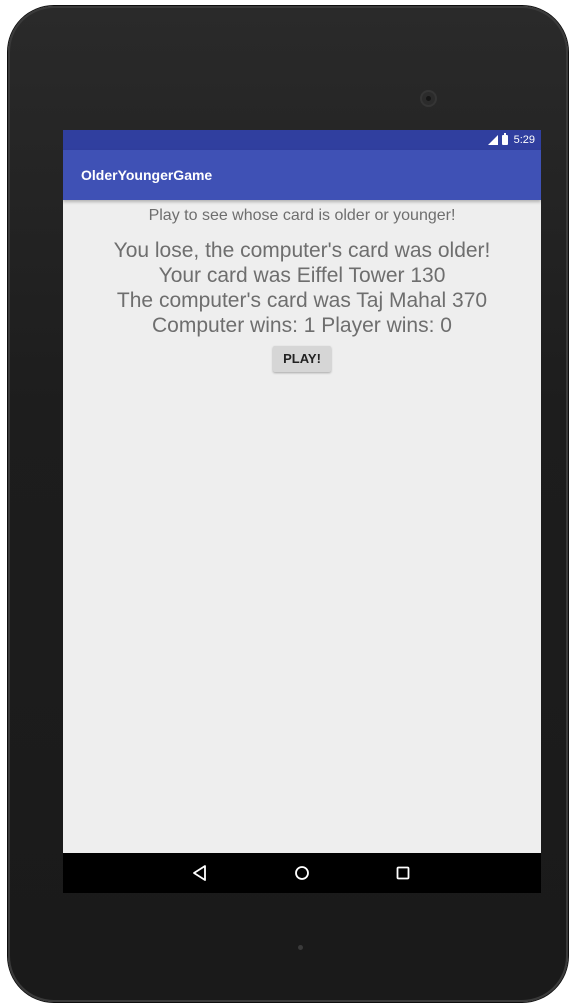 The height and width of the screenshot is (1008, 575). Describe the element at coordinates (302, 300) in the screenshot. I see `computer-card-text: The computer's card was Taj Mahal 370` at that location.